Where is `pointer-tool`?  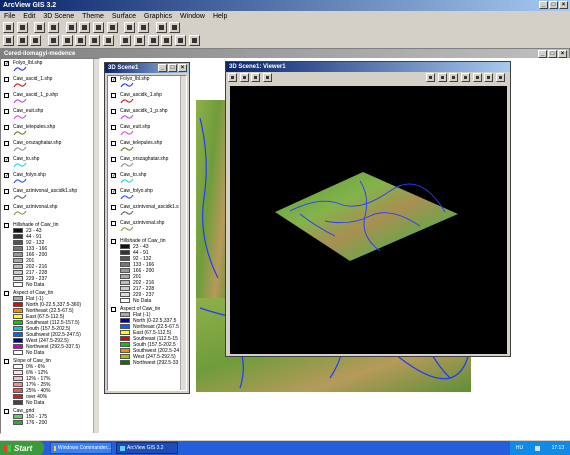
pointer-tool is located at coordinates (22, 40).